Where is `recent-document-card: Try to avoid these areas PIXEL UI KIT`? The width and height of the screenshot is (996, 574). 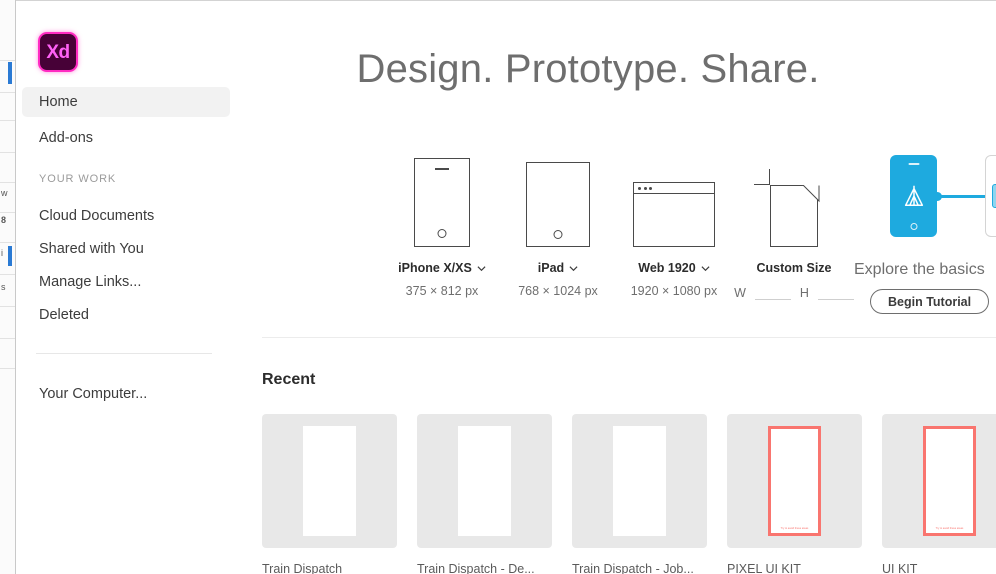
recent-document-card: Try to avoid these areas PIXEL UI KIT is located at coordinates (794, 494).